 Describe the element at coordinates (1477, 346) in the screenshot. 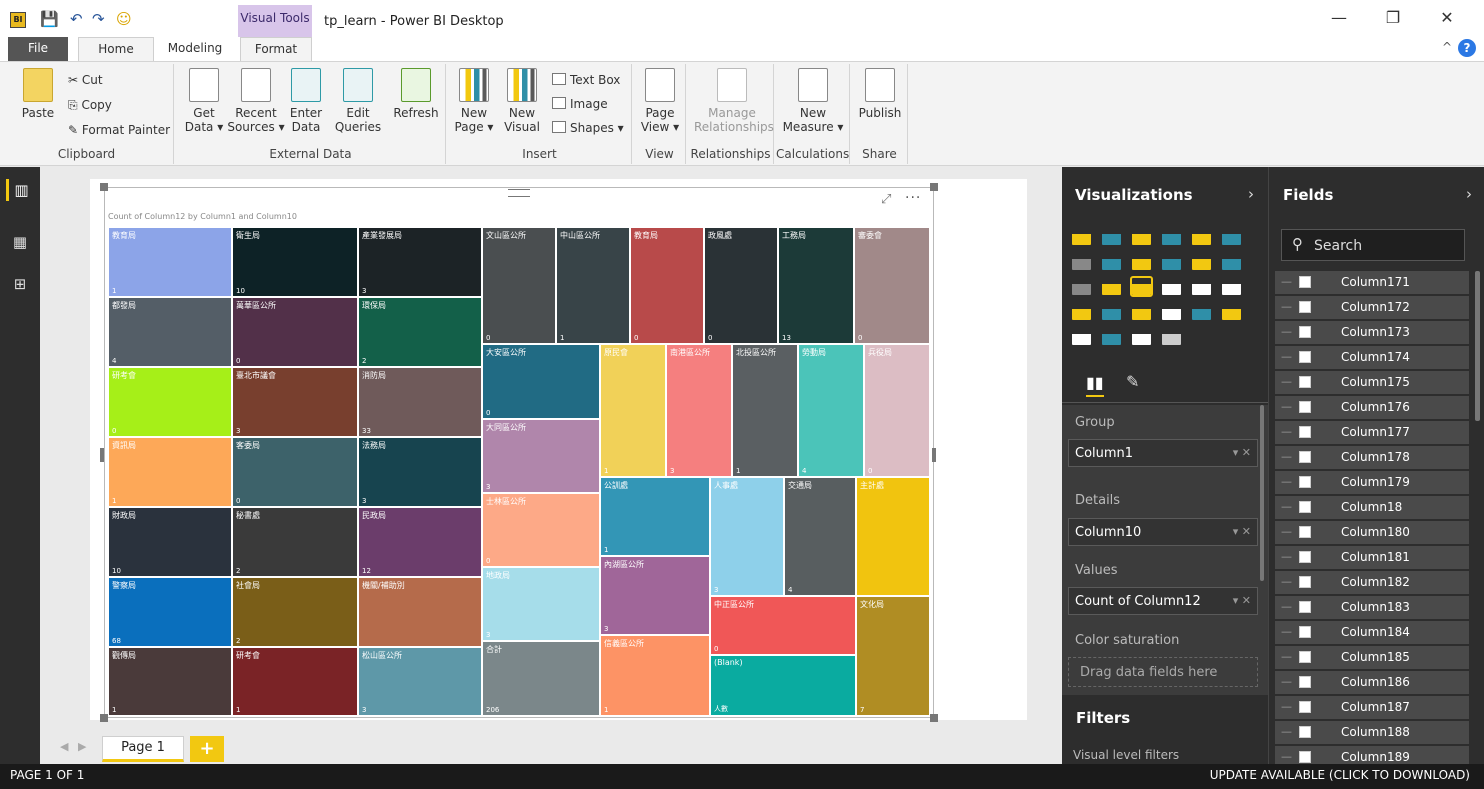

I see `fields-scrollbar` at that location.